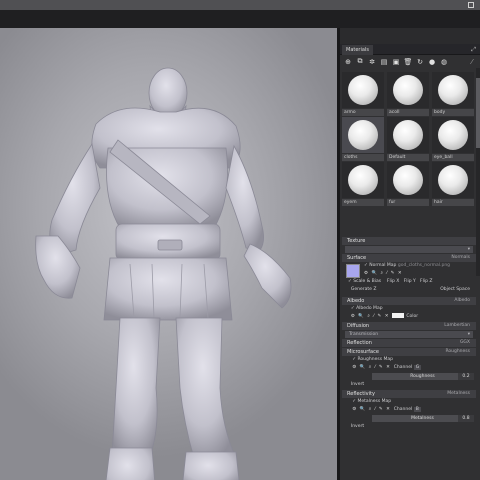  What do you see at coordinates (390, 281) in the screenshot?
I see `surface-options-row: ✓ Scale & Bias Flip X Flip Y Flip Z` at bounding box center [390, 281].